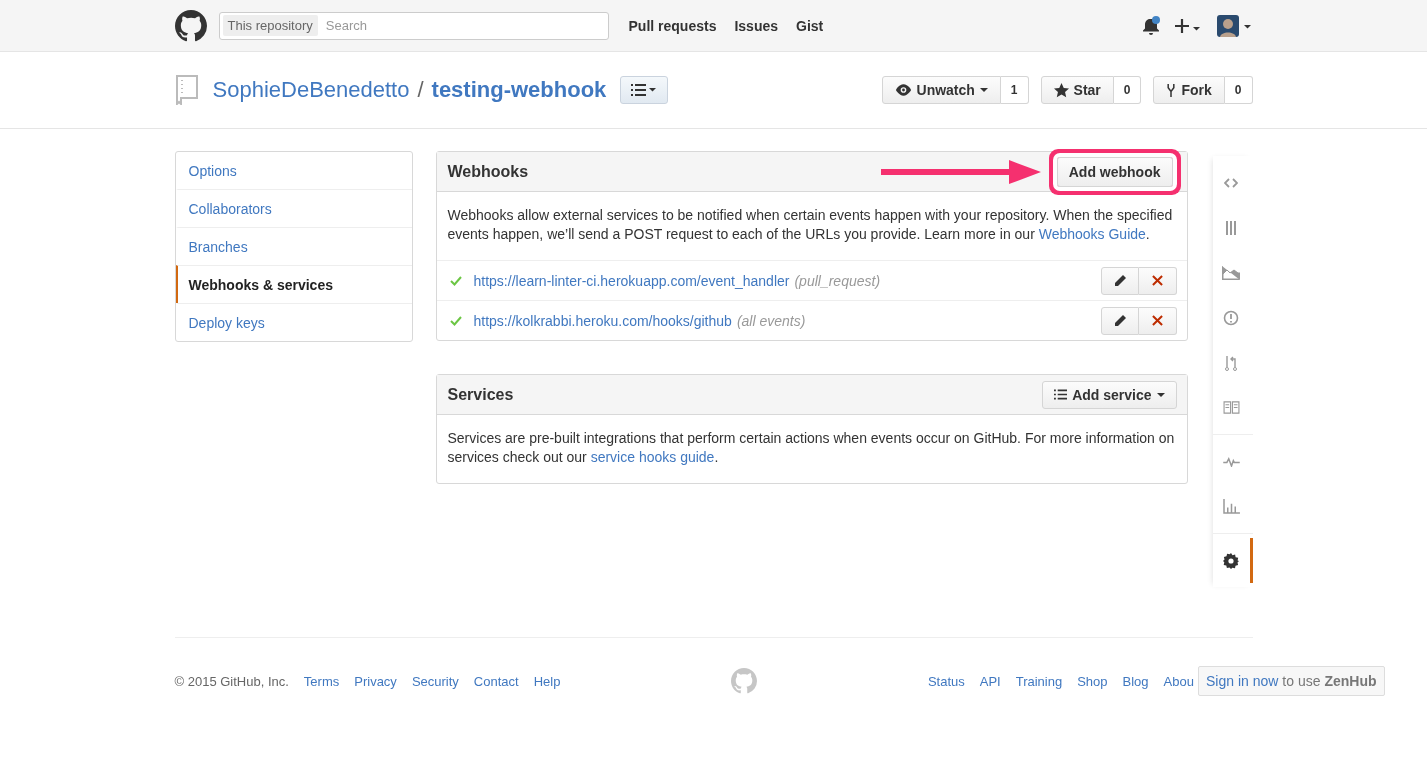 This screenshot has width=1427, height=776. Describe the element at coordinates (941, 90) in the screenshot. I see `repository-action-button: Unwatch` at that location.